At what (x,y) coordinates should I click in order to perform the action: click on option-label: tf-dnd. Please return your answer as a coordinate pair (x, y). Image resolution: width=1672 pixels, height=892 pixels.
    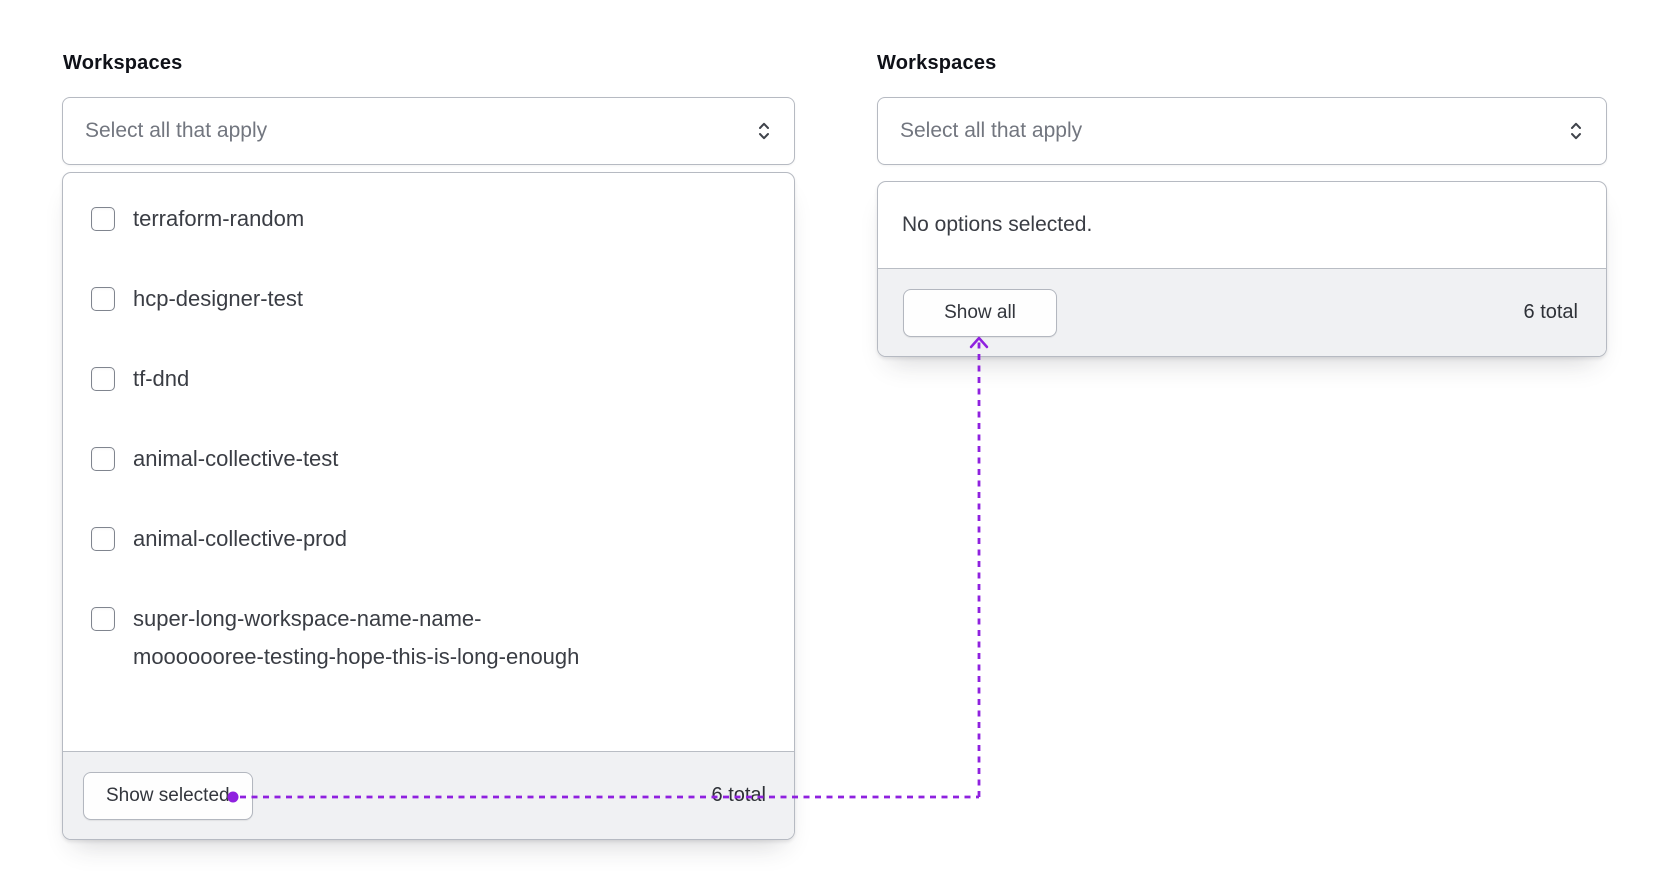
    Looking at the image, I should click on (161, 378).